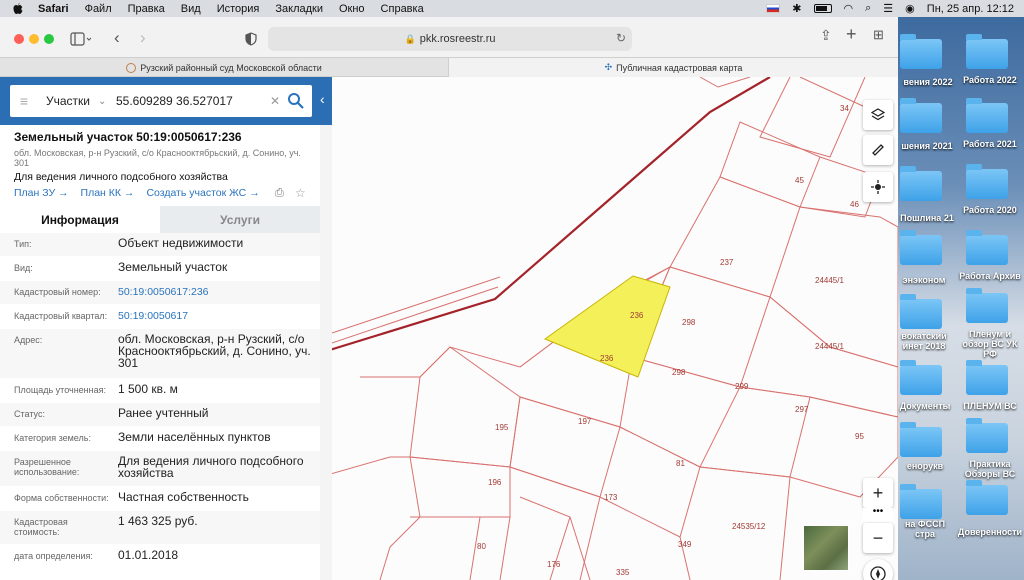 The image size is (1024, 580). Describe the element at coordinates (910, 8) in the screenshot. I see `siri-icon: ◉` at that location.